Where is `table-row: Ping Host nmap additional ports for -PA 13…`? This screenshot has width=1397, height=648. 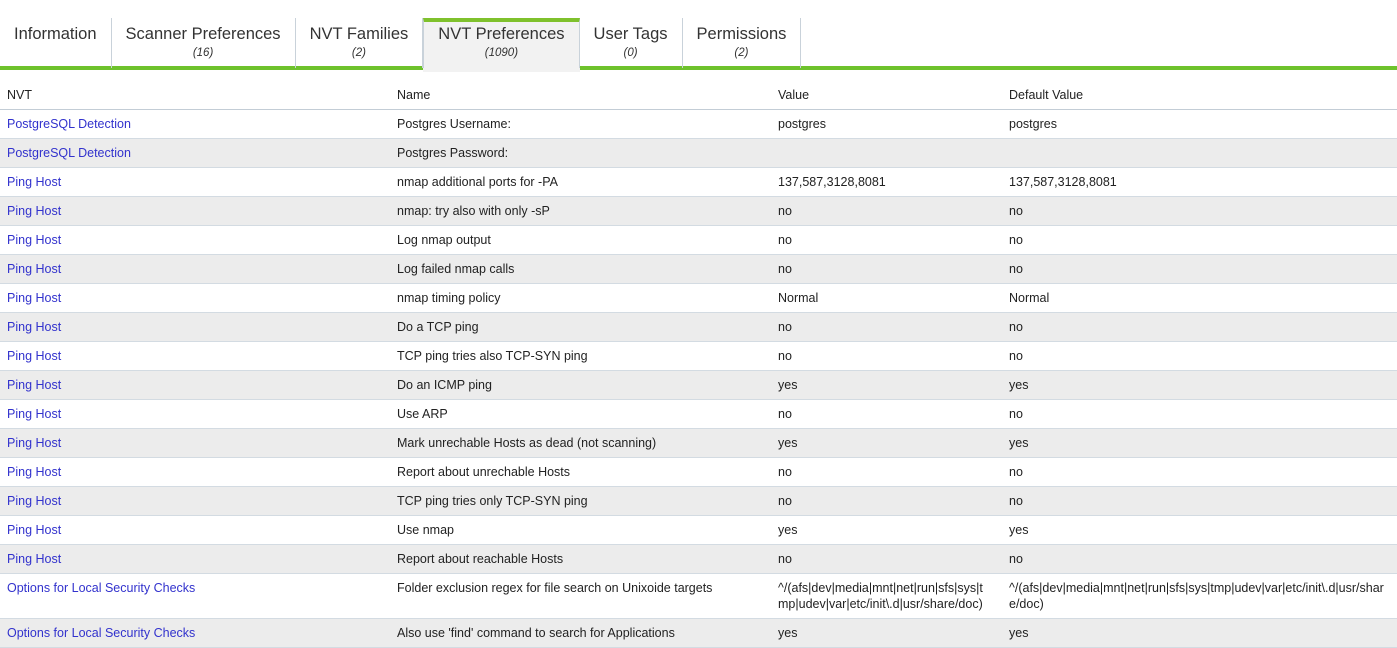
table-row: Ping Host nmap additional ports for -PA 13… is located at coordinates (698, 182).